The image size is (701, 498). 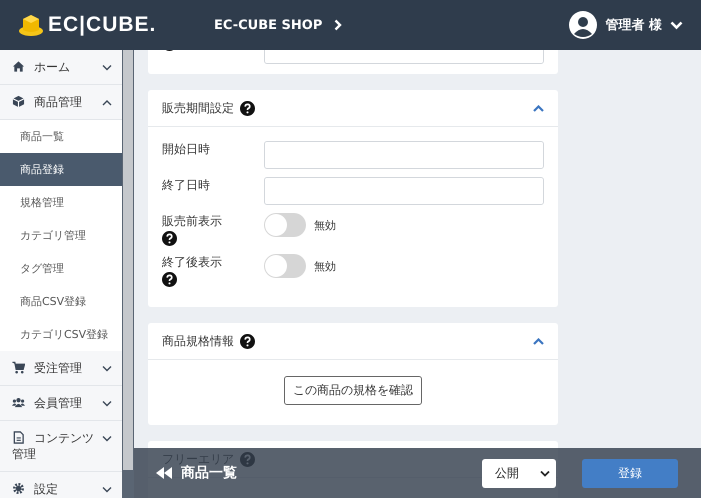 What do you see at coordinates (18, 488) in the screenshot?
I see `gear-icon` at bounding box center [18, 488].